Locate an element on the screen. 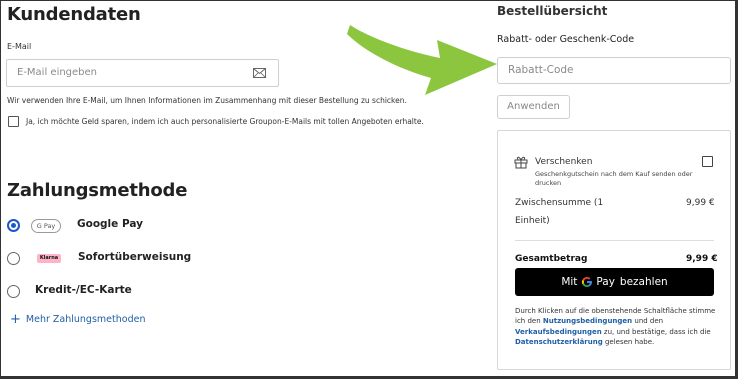 This screenshot has width=738, height=379. google-pay-icon: G Pay is located at coordinates (46, 226).